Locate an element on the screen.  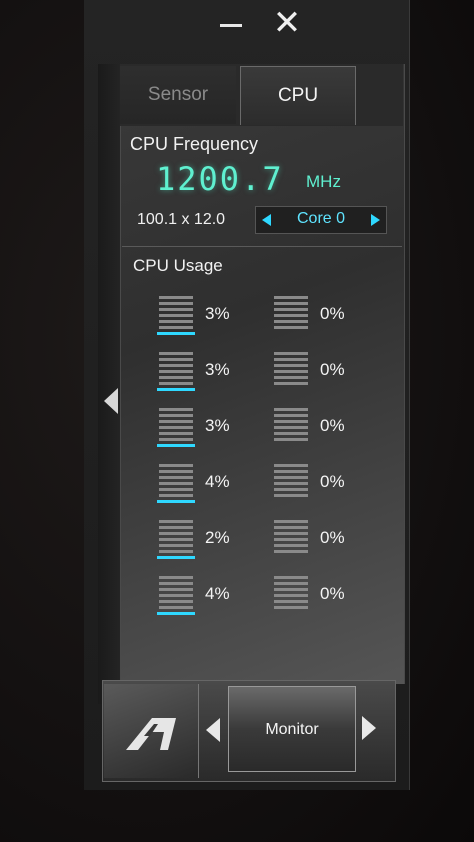
core-selector: Core 0 is located at coordinates (321, 220).